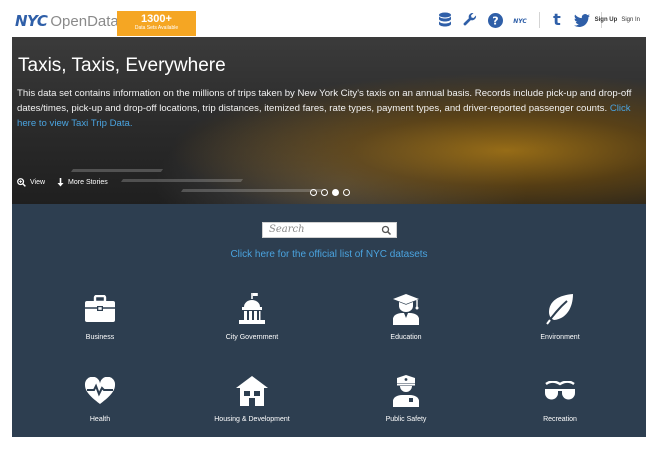  Describe the element at coordinates (630, 20) in the screenshot. I see `sign-in-link: Sign In` at that location.